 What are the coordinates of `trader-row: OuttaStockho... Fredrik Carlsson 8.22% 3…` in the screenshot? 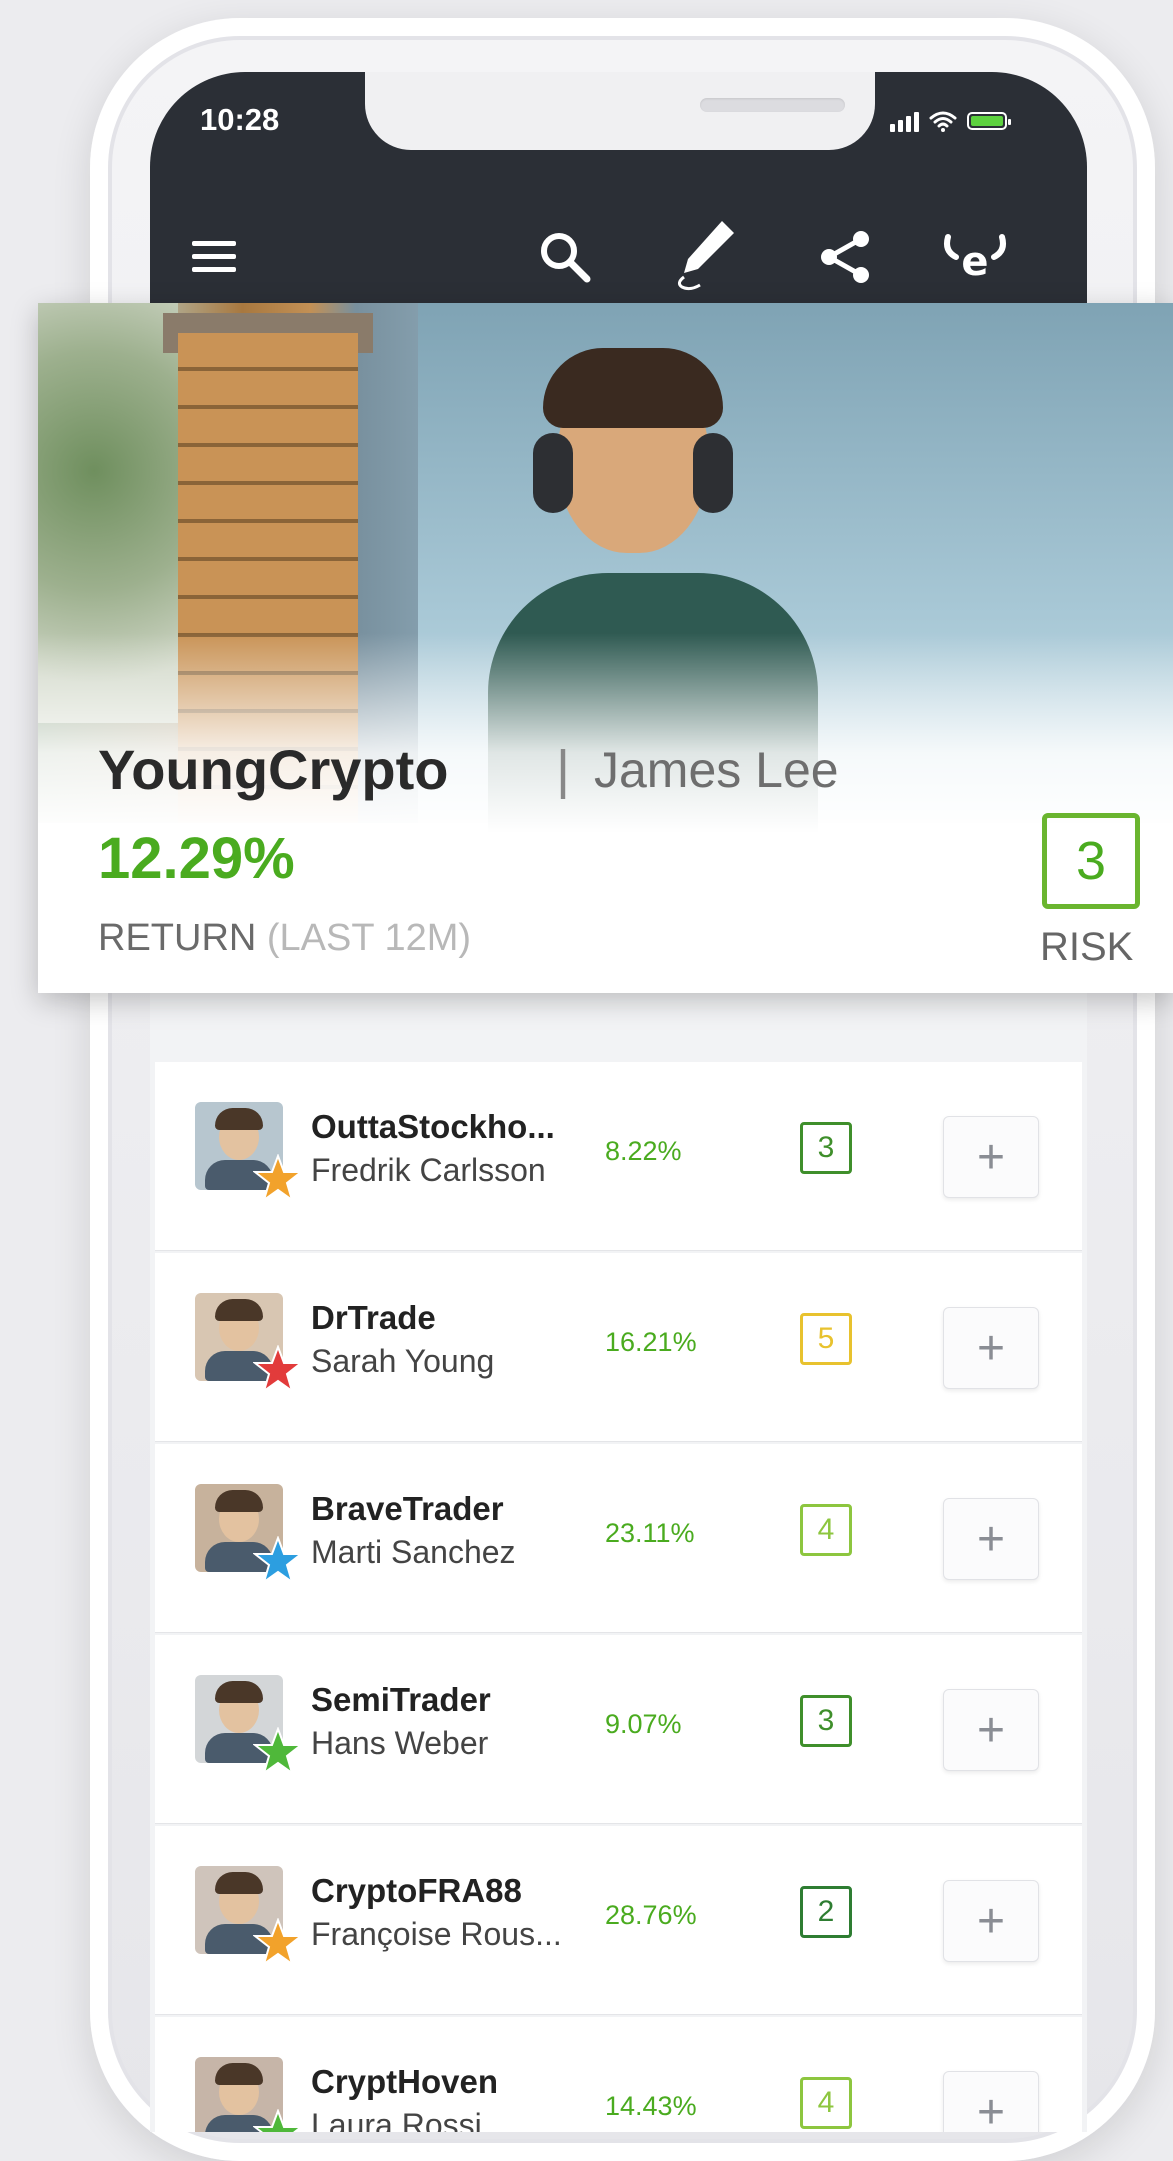 It's located at (618, 1156).